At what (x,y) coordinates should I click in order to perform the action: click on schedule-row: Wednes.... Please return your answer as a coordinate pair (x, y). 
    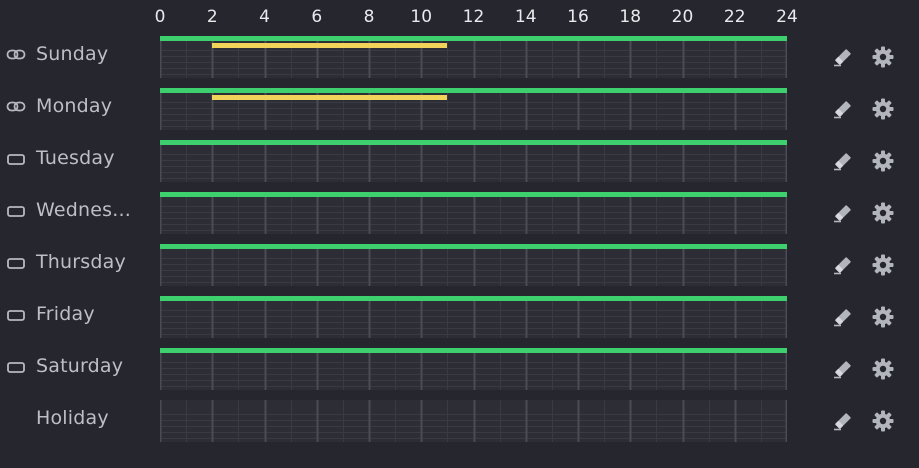
    Looking at the image, I should click on (459, 218).